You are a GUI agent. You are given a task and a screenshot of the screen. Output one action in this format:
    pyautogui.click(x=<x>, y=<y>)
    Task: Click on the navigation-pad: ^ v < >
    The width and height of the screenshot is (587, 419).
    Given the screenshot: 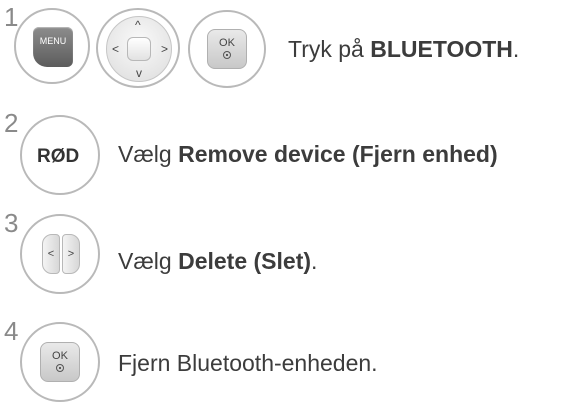 What is the action you would take?
    pyautogui.click(x=139, y=49)
    